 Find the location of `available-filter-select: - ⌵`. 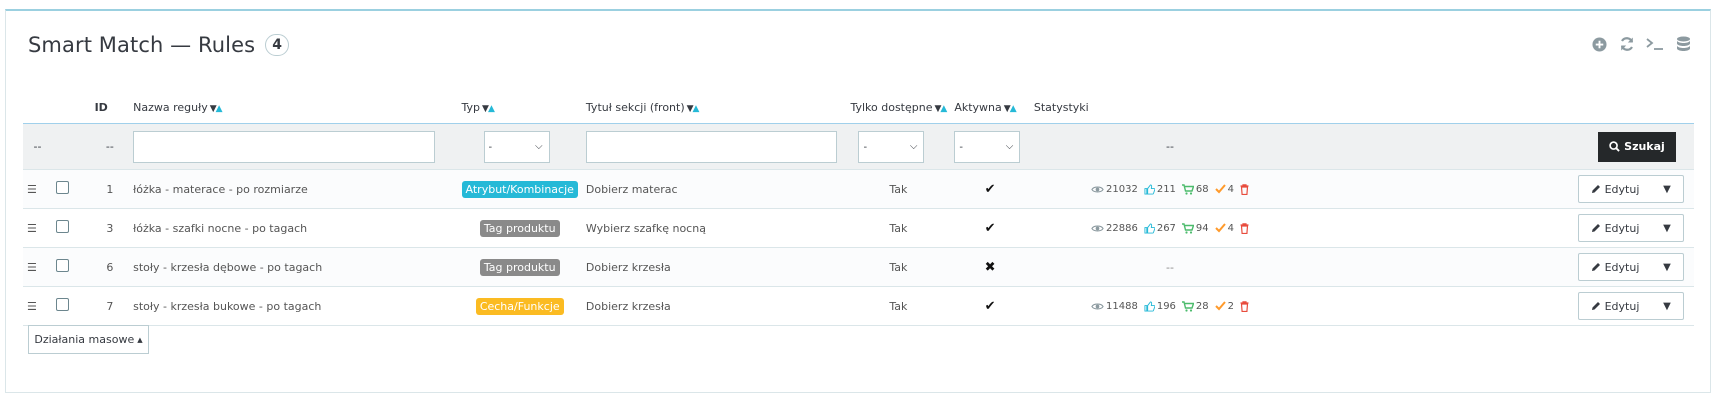

available-filter-select: - ⌵ is located at coordinates (891, 146).